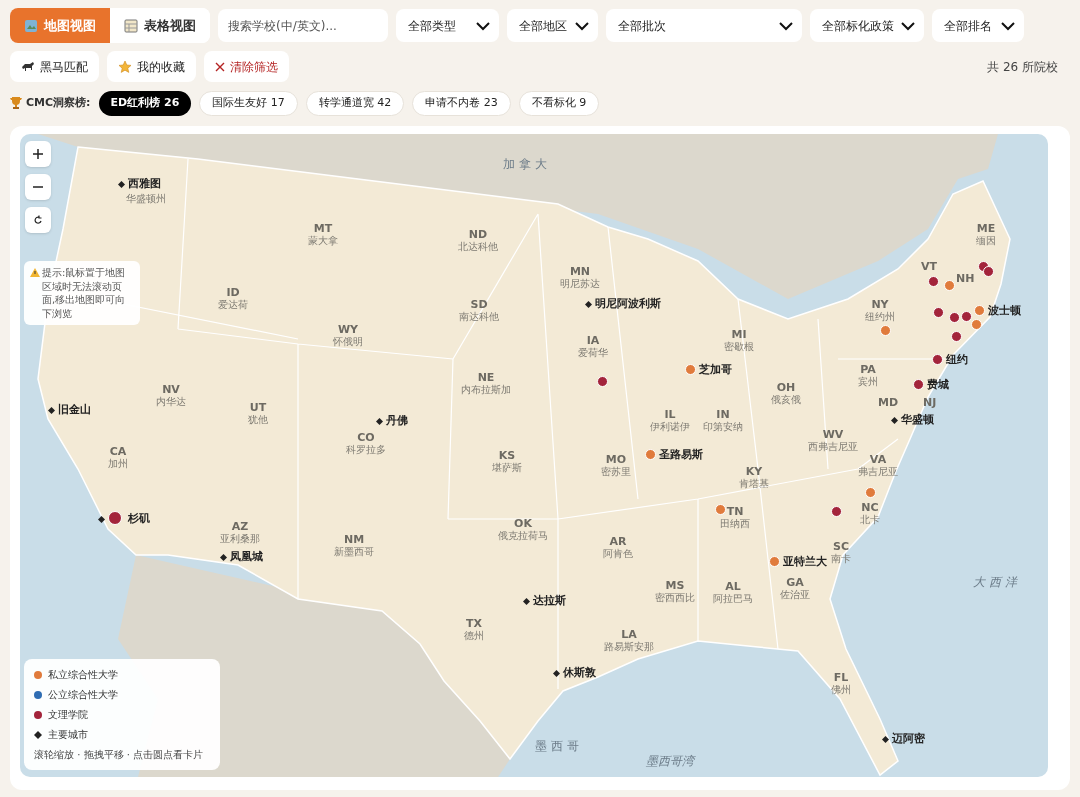 This screenshot has width=1080, height=797. I want to click on state-name: 西弗吉尼亚, so click(833, 447).